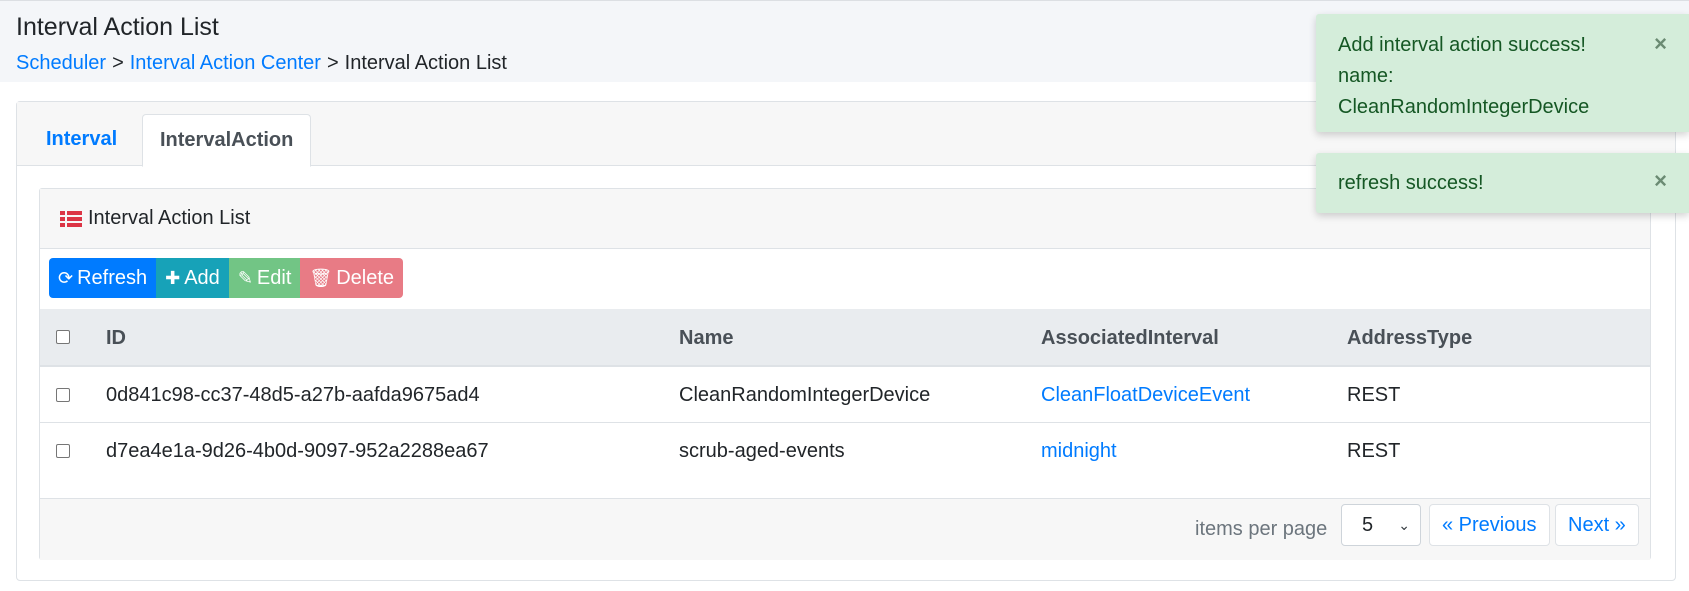  Describe the element at coordinates (297, 451) in the screenshot. I see `cell-id: d7ea4e1a-9d26-4b0d-9097-952a2288ea67` at that location.